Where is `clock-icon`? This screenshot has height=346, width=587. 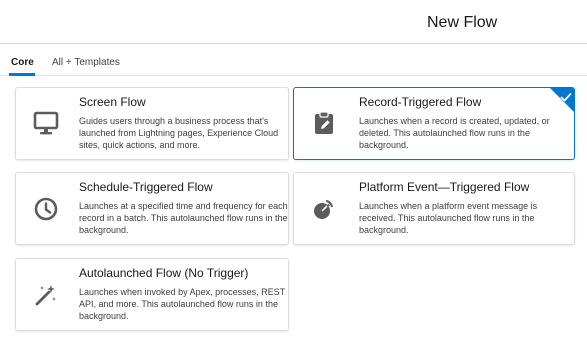
clock-icon is located at coordinates (46, 209).